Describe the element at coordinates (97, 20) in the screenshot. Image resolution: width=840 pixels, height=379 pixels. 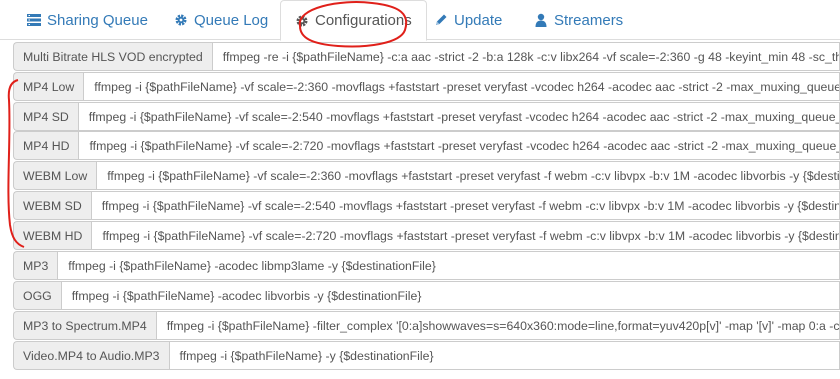
I see `tab-label: Sharing Queue` at that location.